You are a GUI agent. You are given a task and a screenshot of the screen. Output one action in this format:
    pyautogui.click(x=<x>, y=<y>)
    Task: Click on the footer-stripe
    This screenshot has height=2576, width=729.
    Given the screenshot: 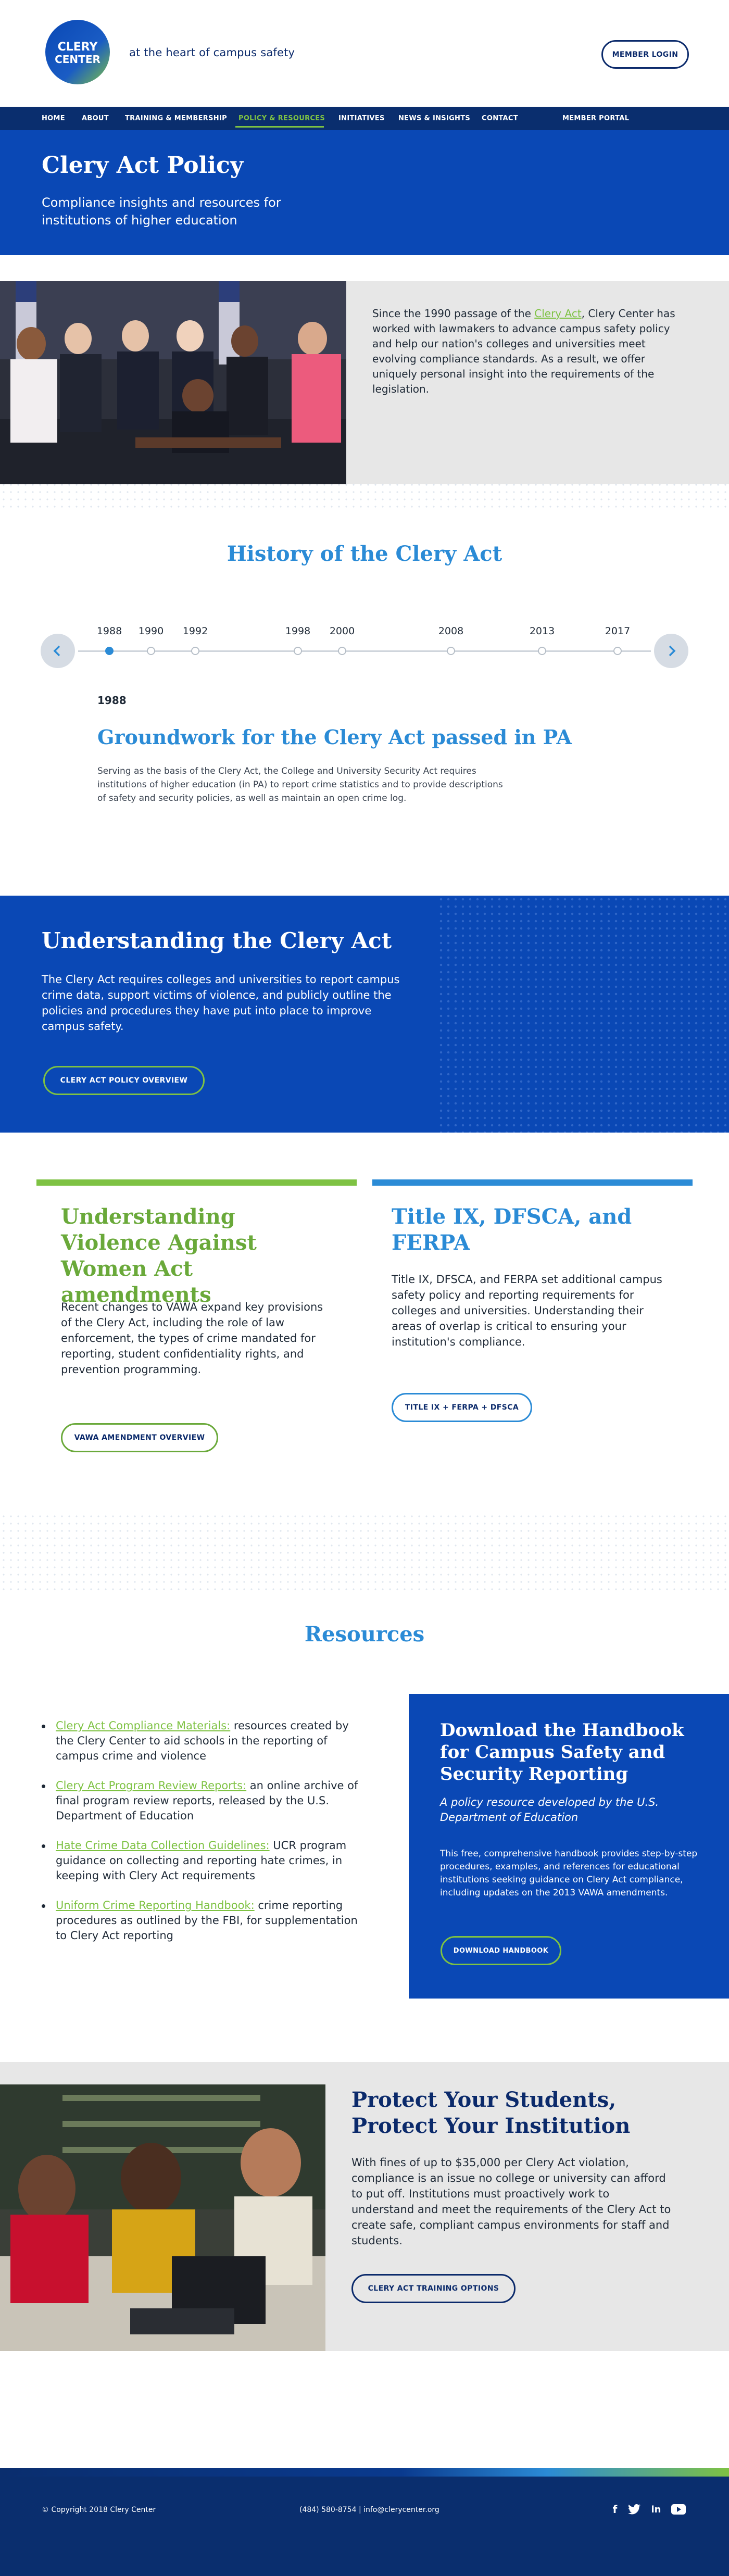 What is the action you would take?
    pyautogui.click(x=364, y=2472)
    